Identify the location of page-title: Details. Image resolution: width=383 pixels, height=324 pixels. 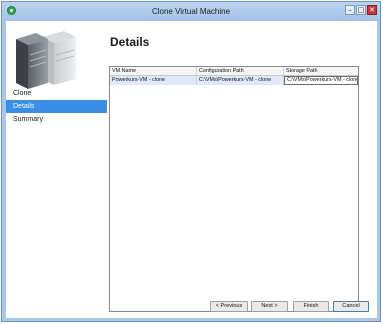
(130, 42).